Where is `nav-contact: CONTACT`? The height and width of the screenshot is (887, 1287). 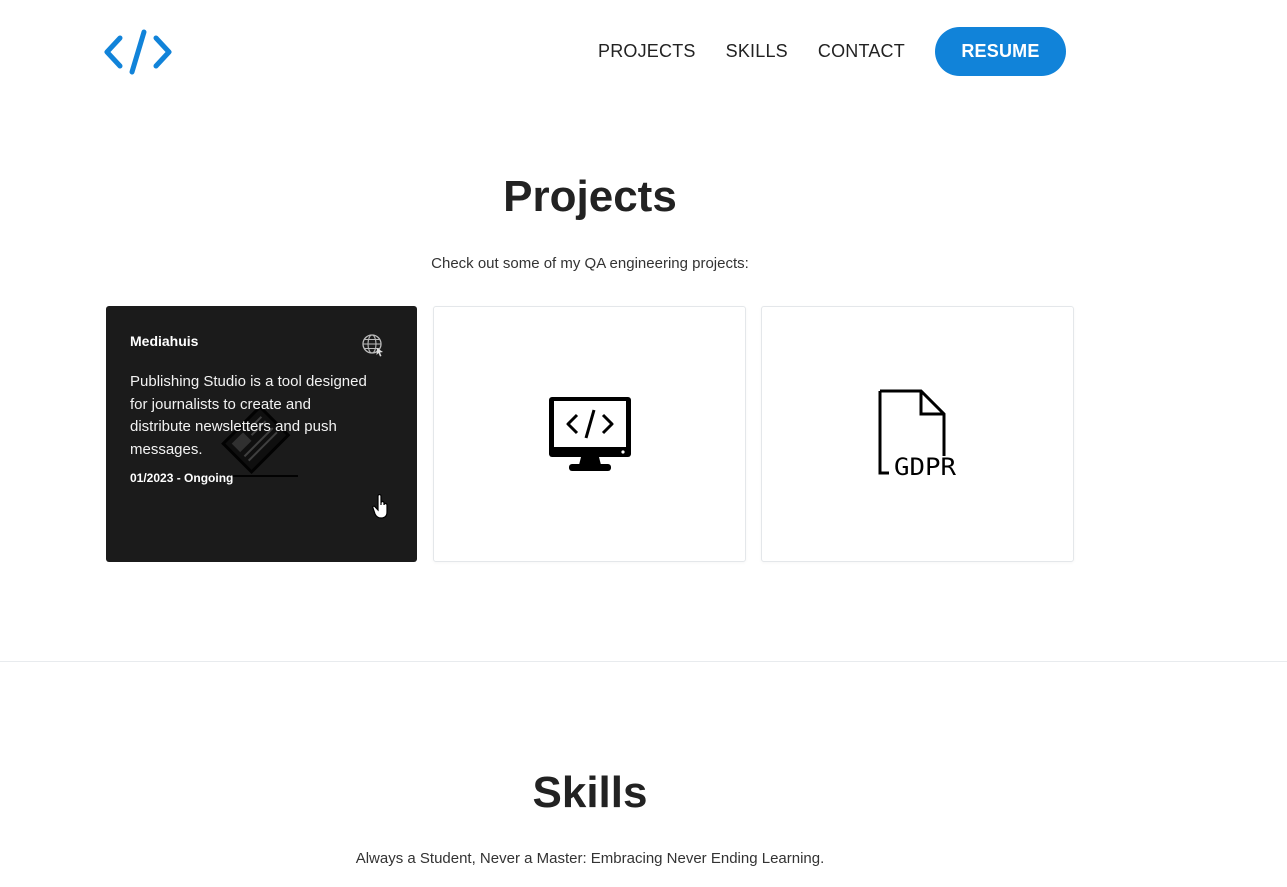 nav-contact: CONTACT is located at coordinates (861, 51).